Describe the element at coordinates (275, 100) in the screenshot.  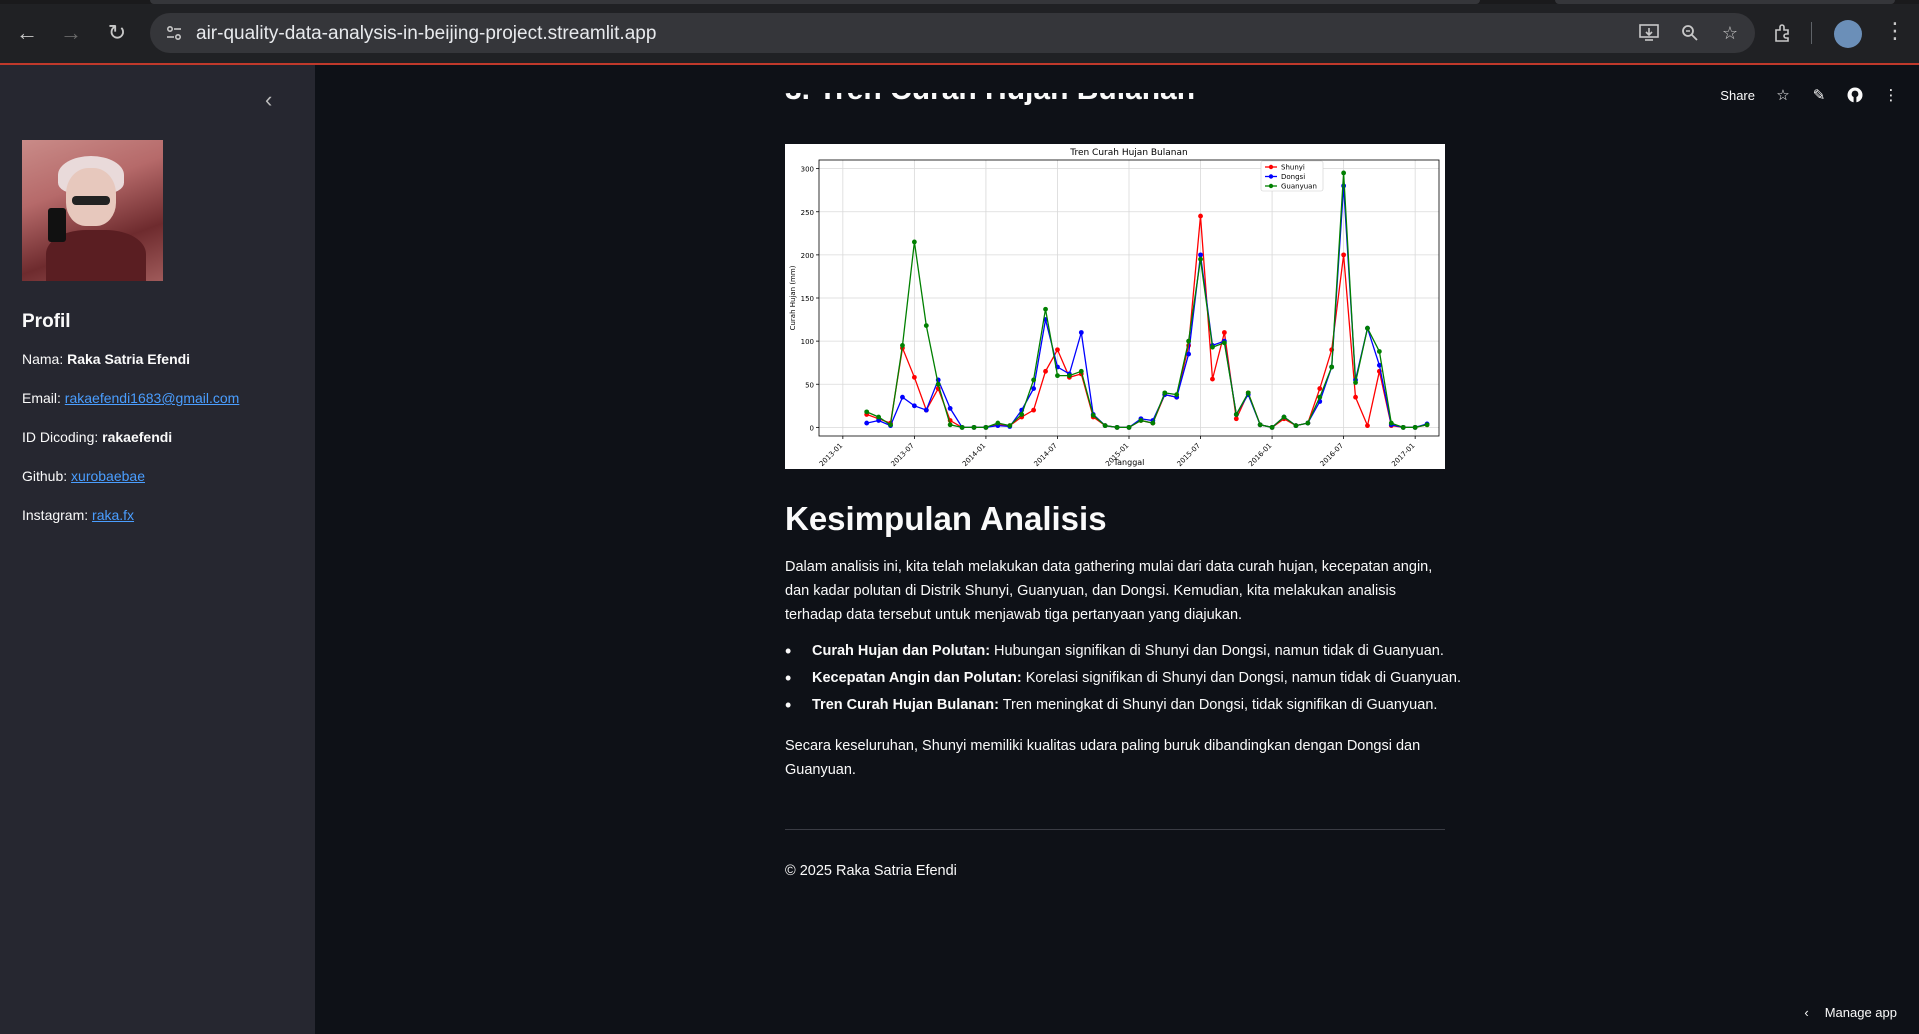
I see `collapse-sidebar-button: ‹` at that location.